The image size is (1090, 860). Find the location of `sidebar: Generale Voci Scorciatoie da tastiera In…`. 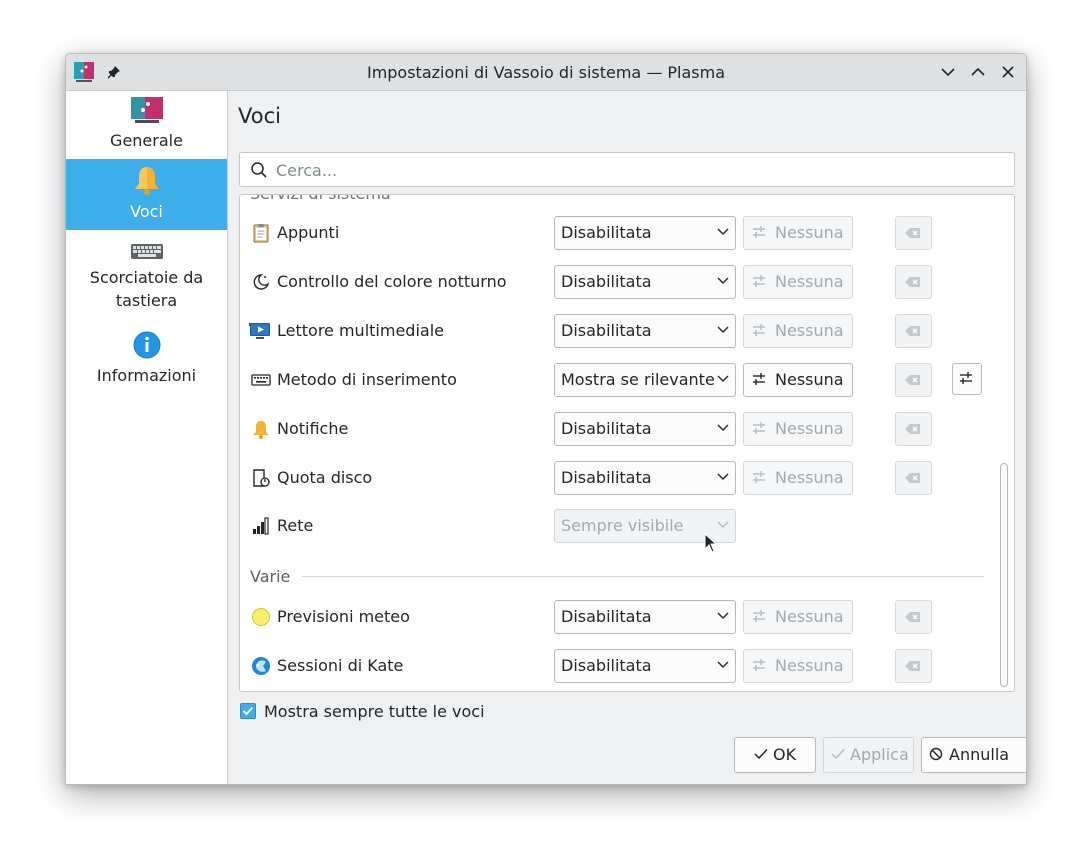

sidebar: Generale Voci Scorciatoie da tastiera In… is located at coordinates (147, 437).